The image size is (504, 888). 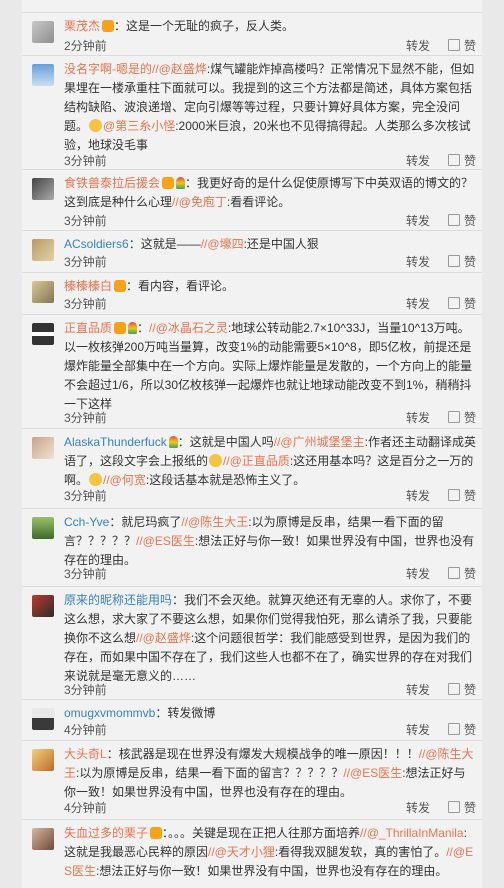 What do you see at coordinates (85, 730) in the screenshot?
I see `timestamp: 4分钟前` at bounding box center [85, 730].